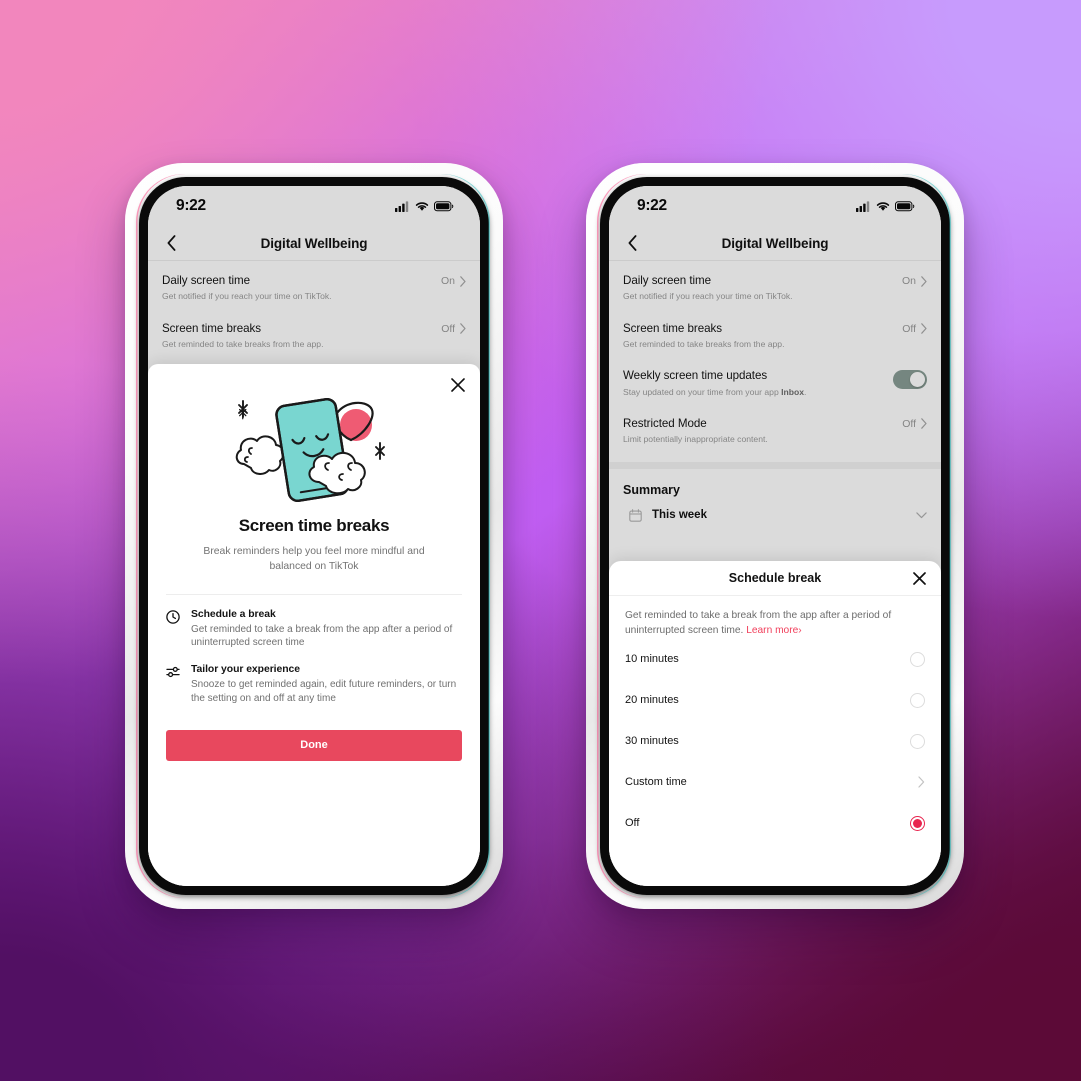 The image size is (1081, 1081). I want to click on radio-selected, so click(917, 823).